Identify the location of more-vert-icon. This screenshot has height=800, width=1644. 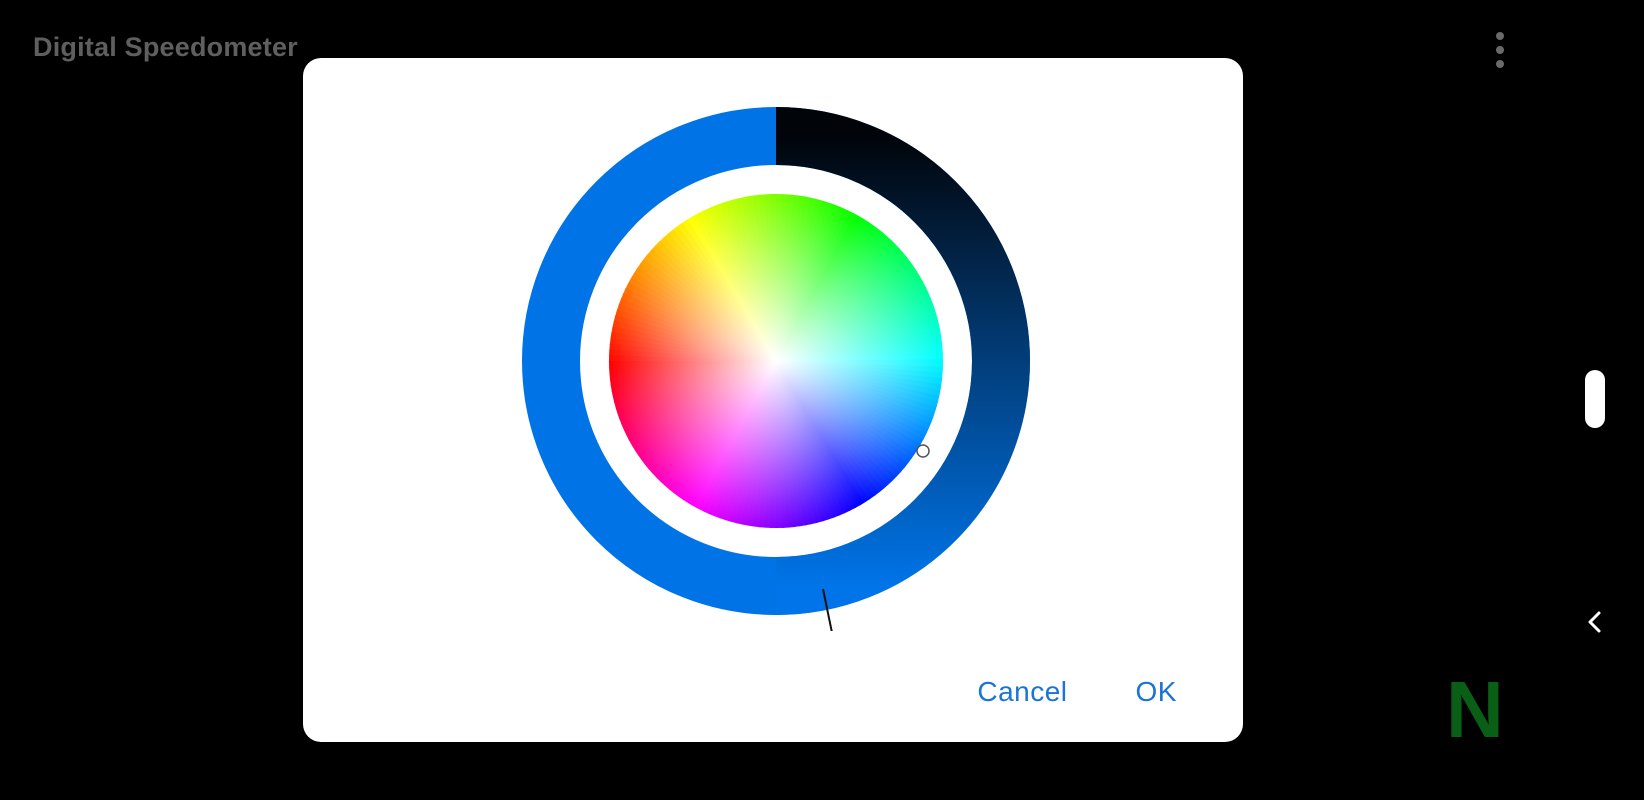
(1500, 50).